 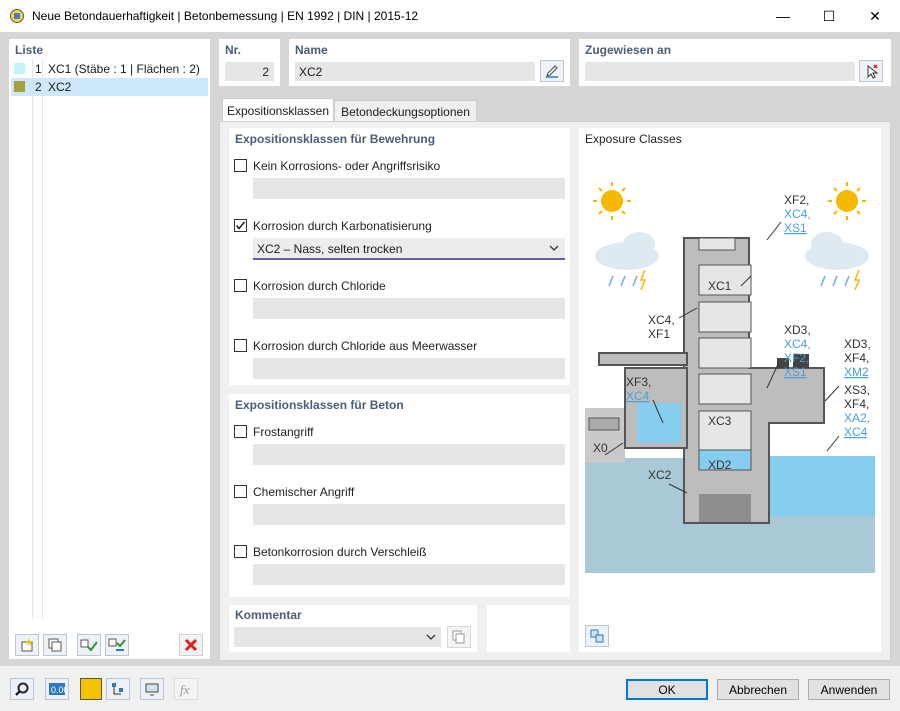 I want to click on chloride-checkbox, so click(x=240, y=285).